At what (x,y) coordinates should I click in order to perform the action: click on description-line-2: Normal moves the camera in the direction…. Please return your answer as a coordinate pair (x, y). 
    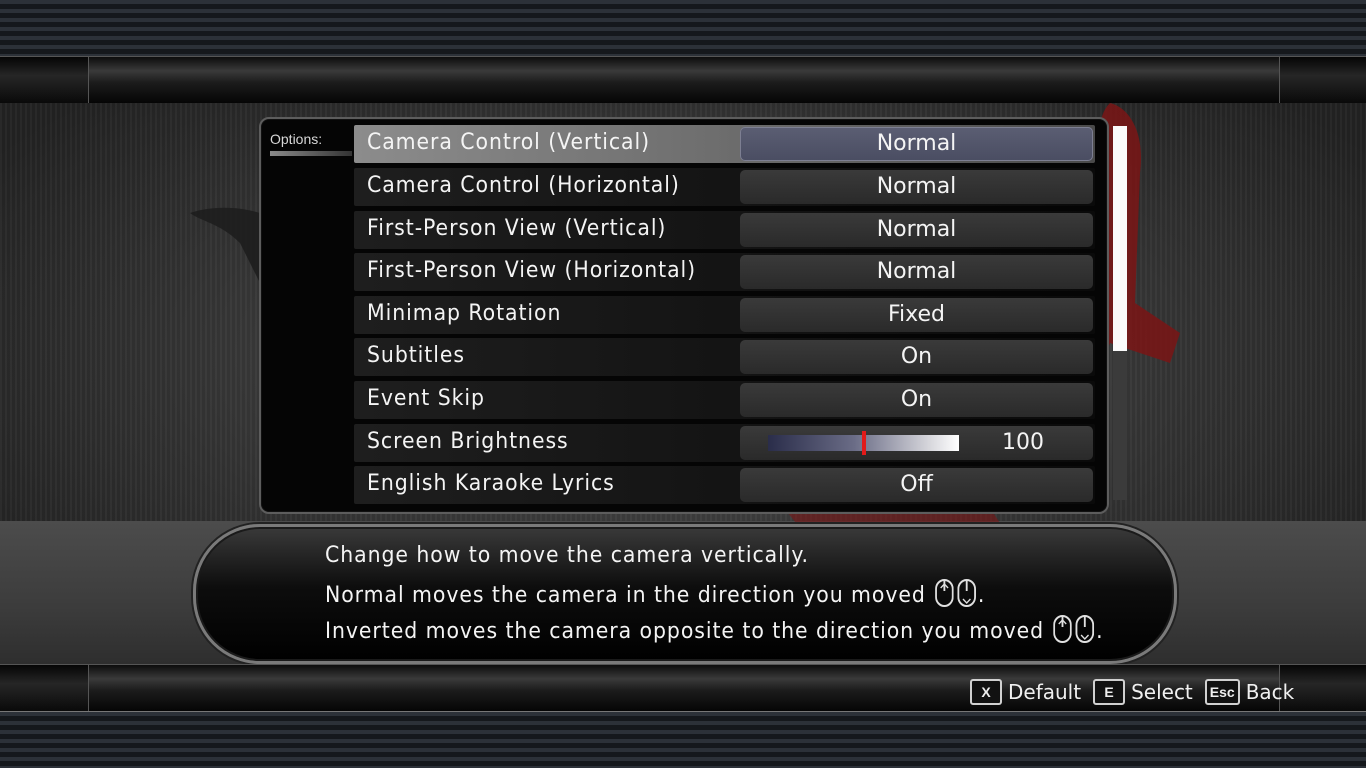
    Looking at the image, I should click on (655, 596).